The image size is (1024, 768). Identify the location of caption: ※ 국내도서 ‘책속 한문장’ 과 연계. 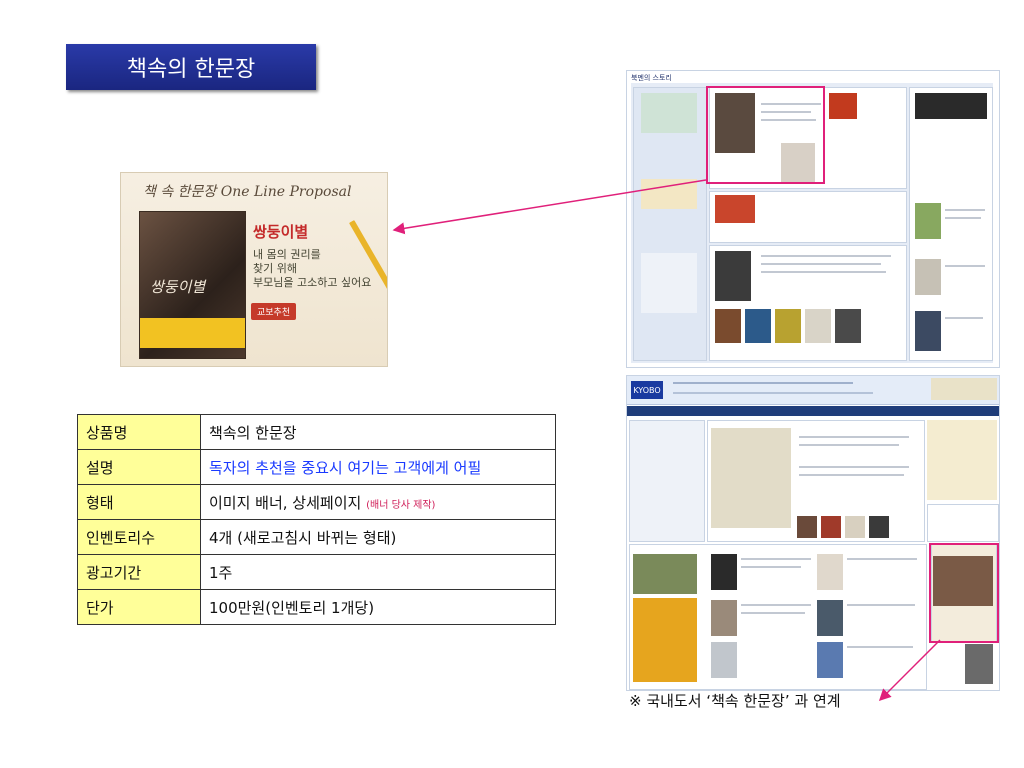
(735, 701).